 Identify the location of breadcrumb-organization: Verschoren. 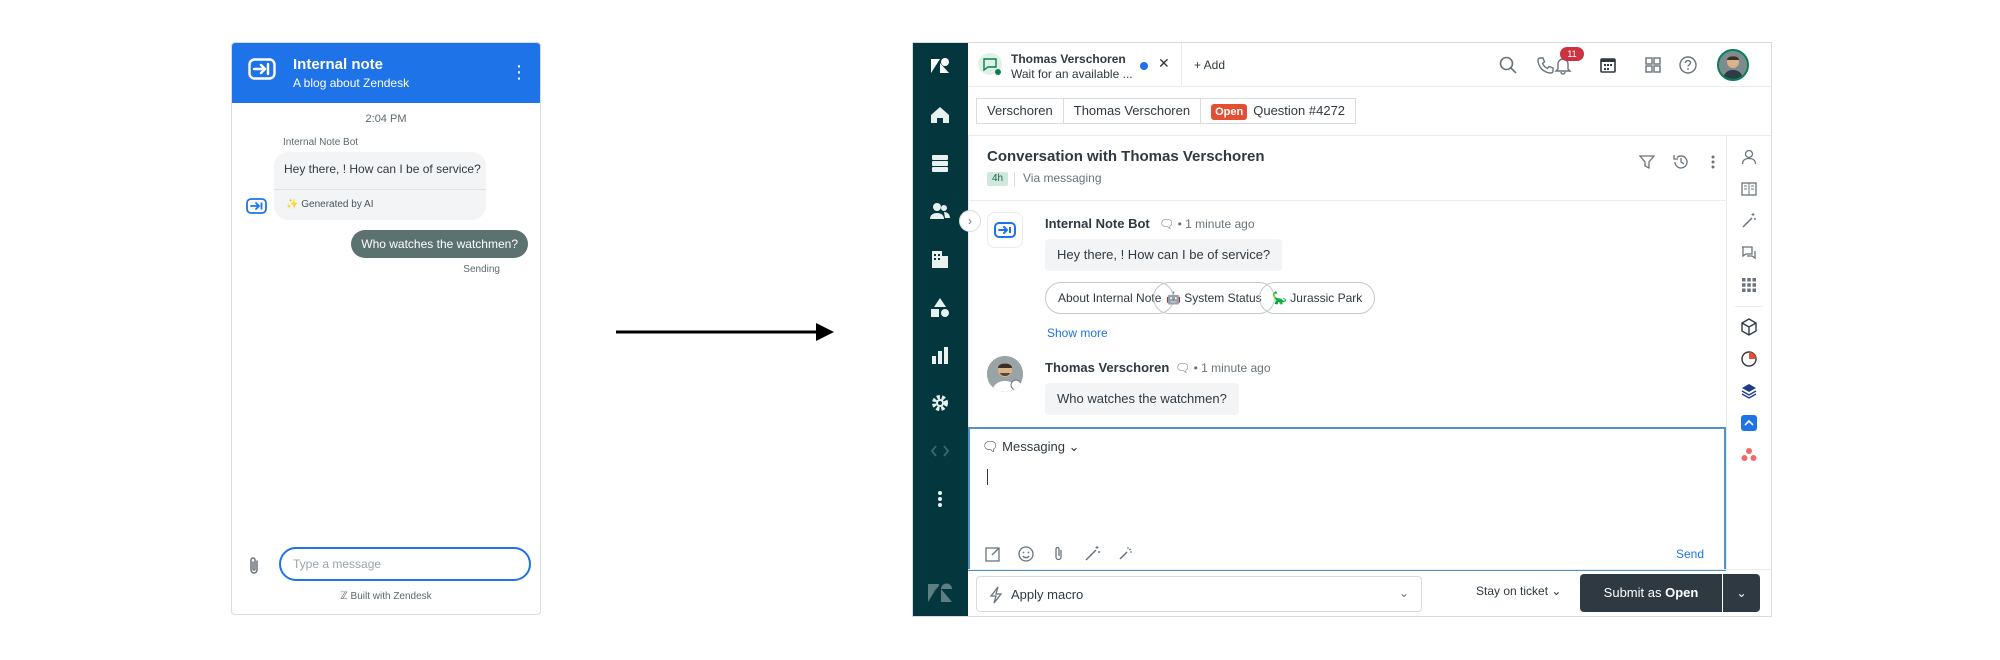
(1020, 111).